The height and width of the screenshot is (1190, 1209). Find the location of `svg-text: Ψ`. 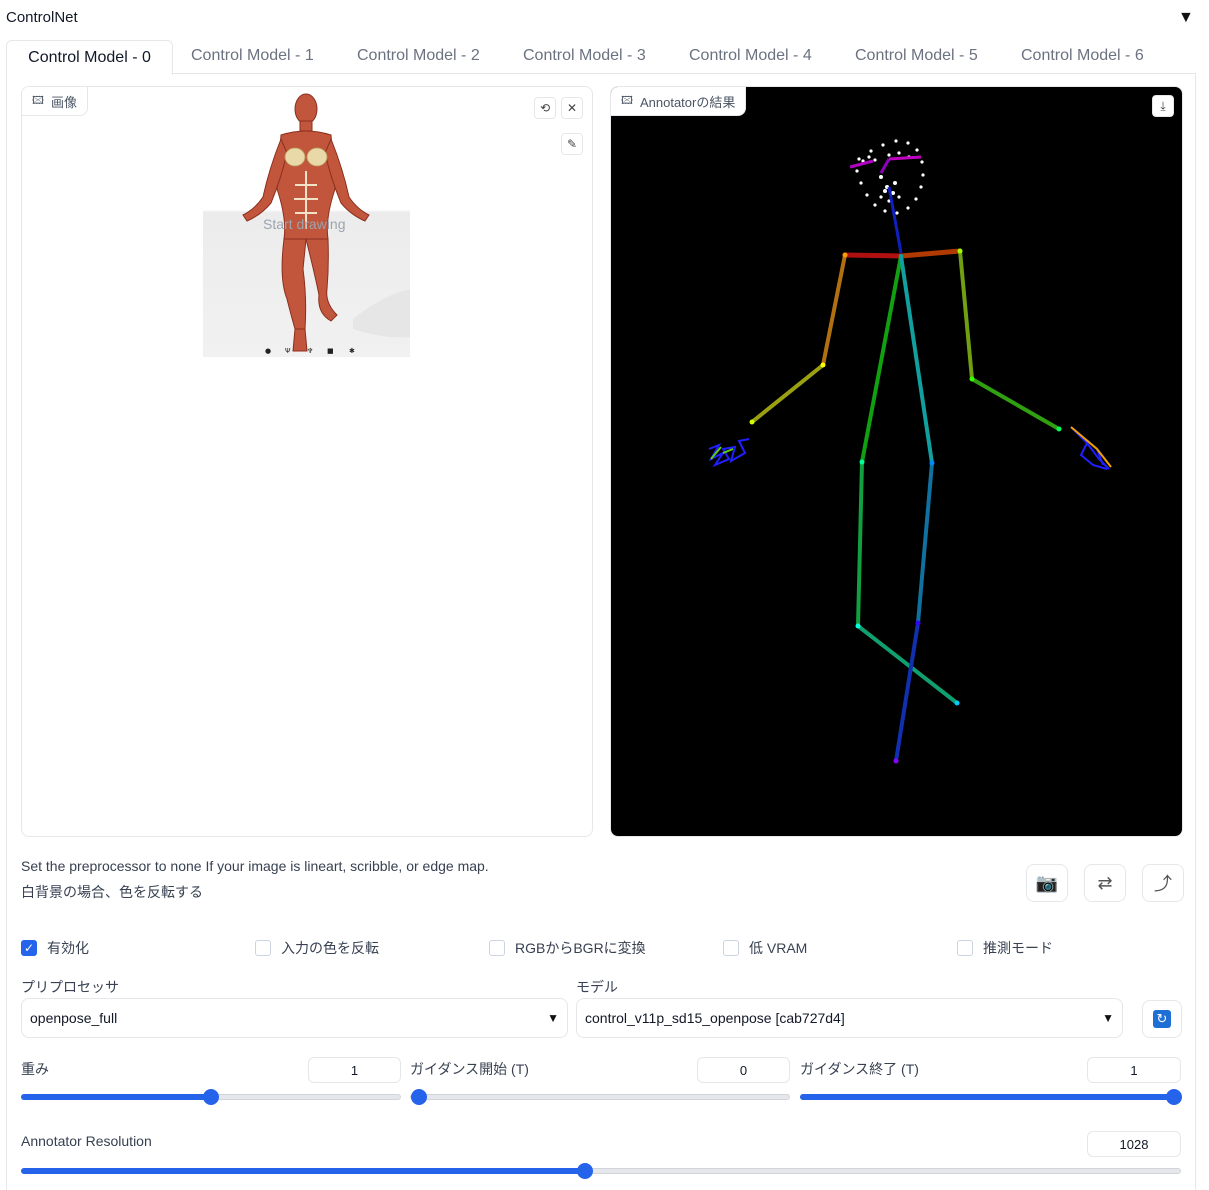

svg-text: Ψ is located at coordinates (288, 351).